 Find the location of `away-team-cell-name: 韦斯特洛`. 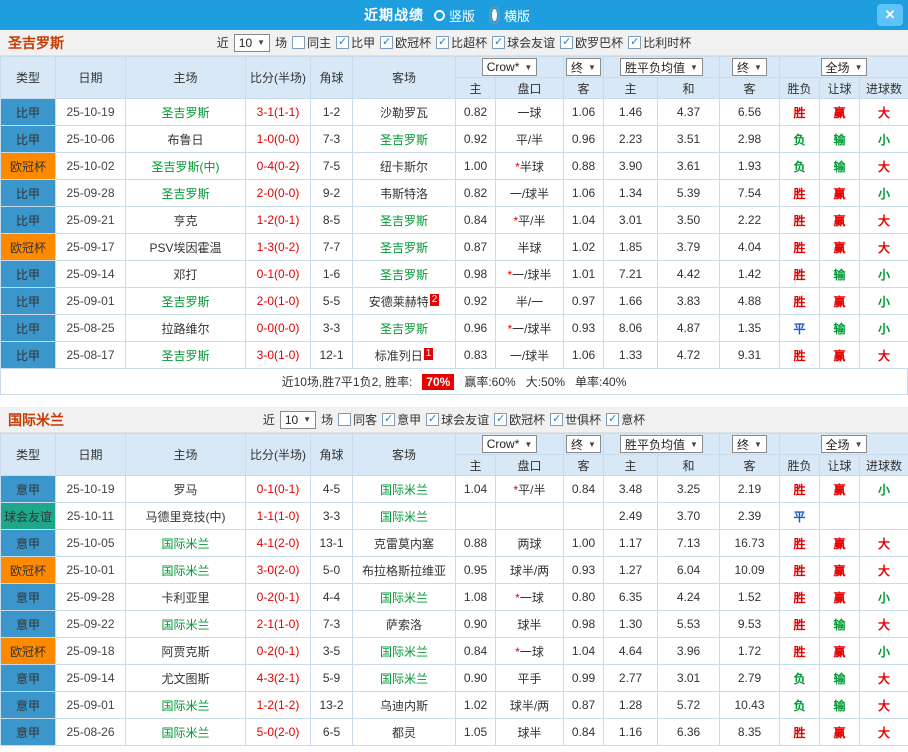

away-team-cell-name: 韦斯特洛 is located at coordinates (403, 193).